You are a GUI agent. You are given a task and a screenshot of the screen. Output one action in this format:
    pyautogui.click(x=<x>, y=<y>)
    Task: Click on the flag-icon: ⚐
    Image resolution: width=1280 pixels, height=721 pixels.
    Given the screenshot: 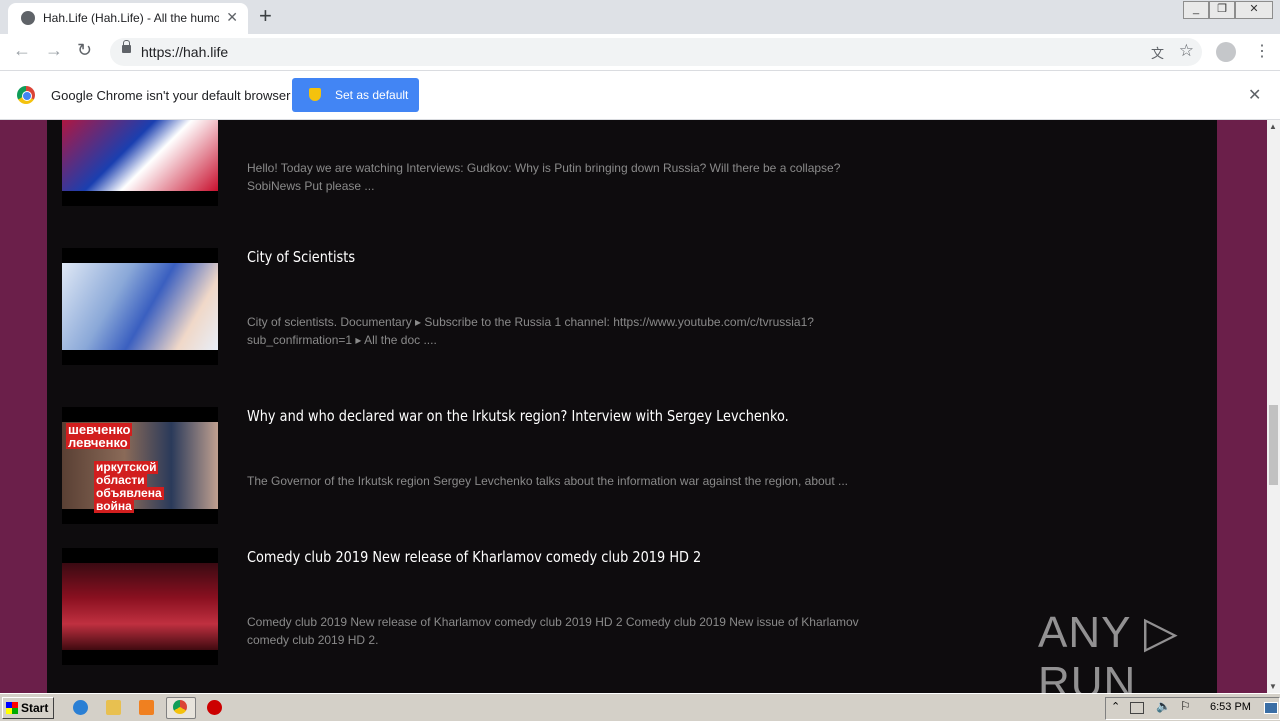 What is the action you would take?
    pyautogui.click(x=1185, y=706)
    